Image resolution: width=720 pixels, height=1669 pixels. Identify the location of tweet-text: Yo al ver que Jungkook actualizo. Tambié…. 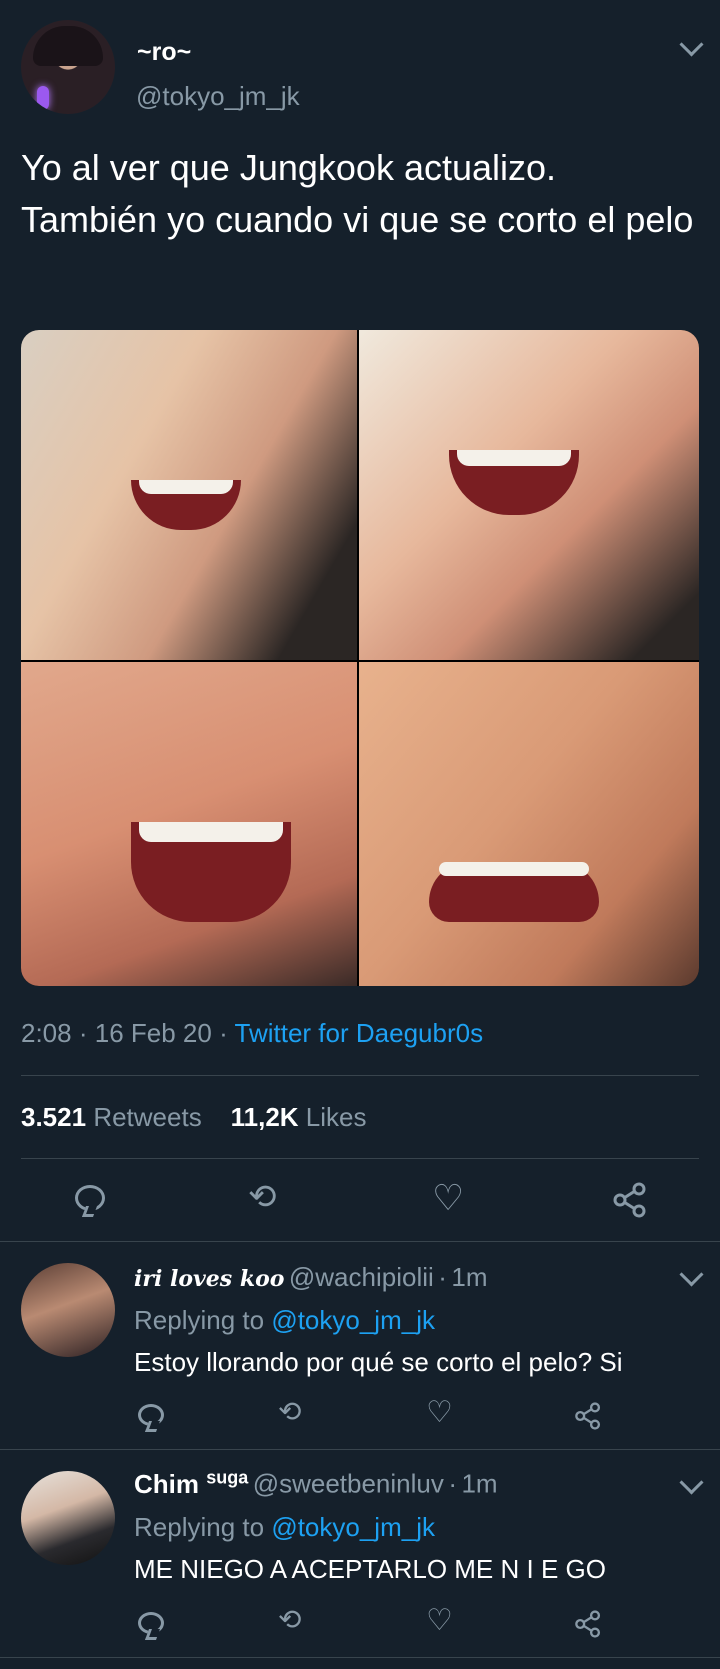
(357, 193).